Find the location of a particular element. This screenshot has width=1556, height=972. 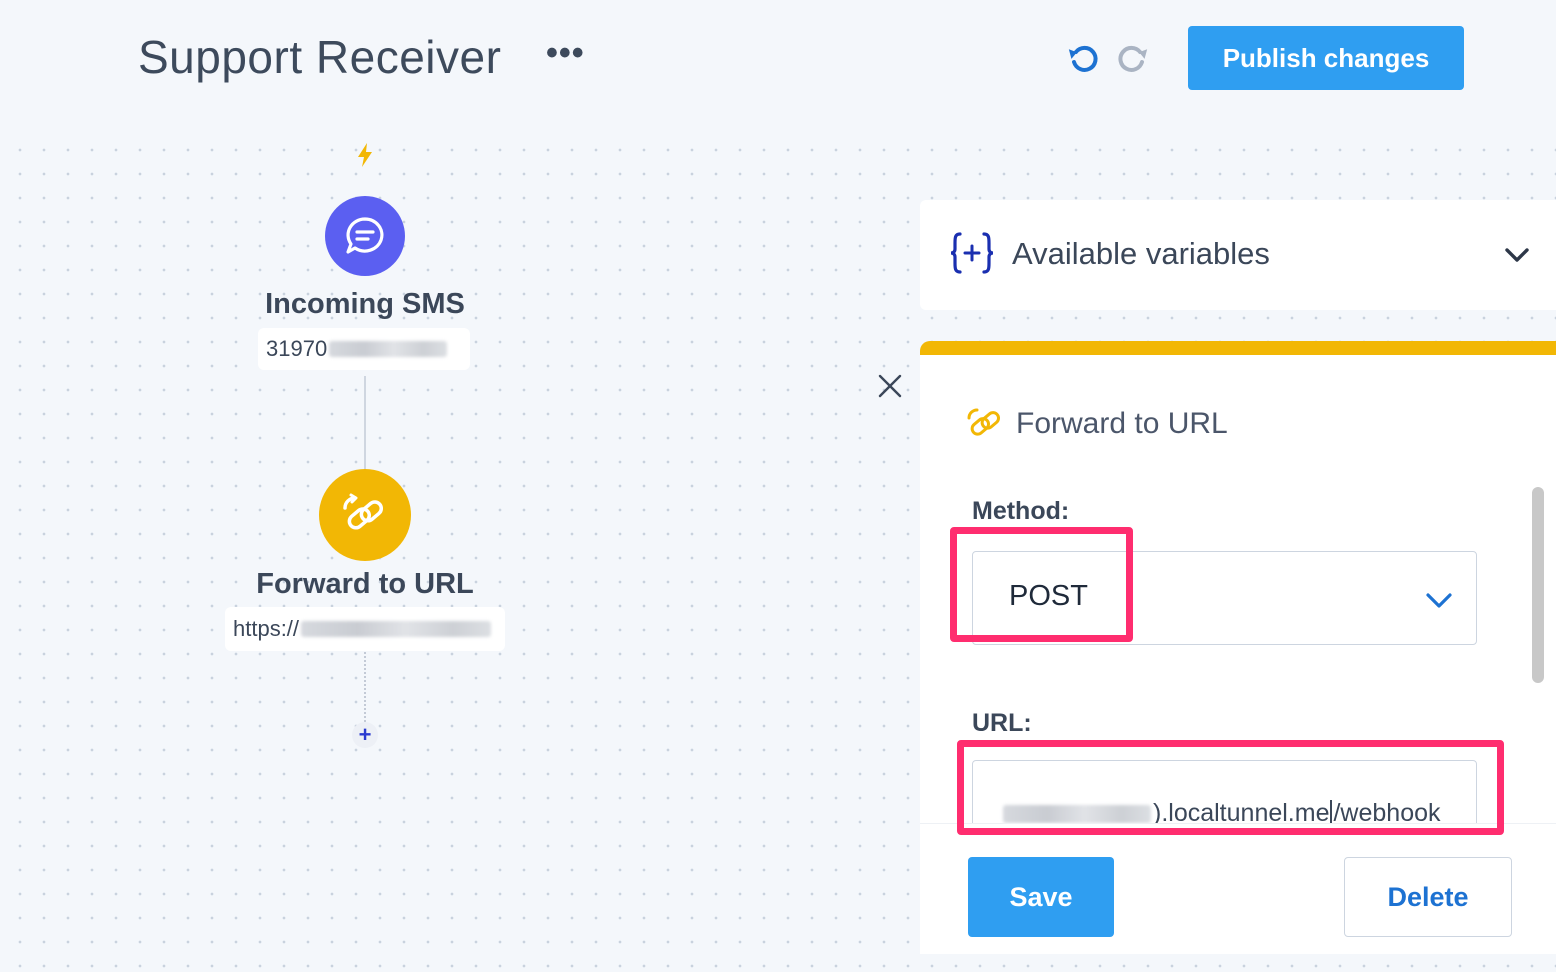

node-connector is located at coordinates (365, 423).